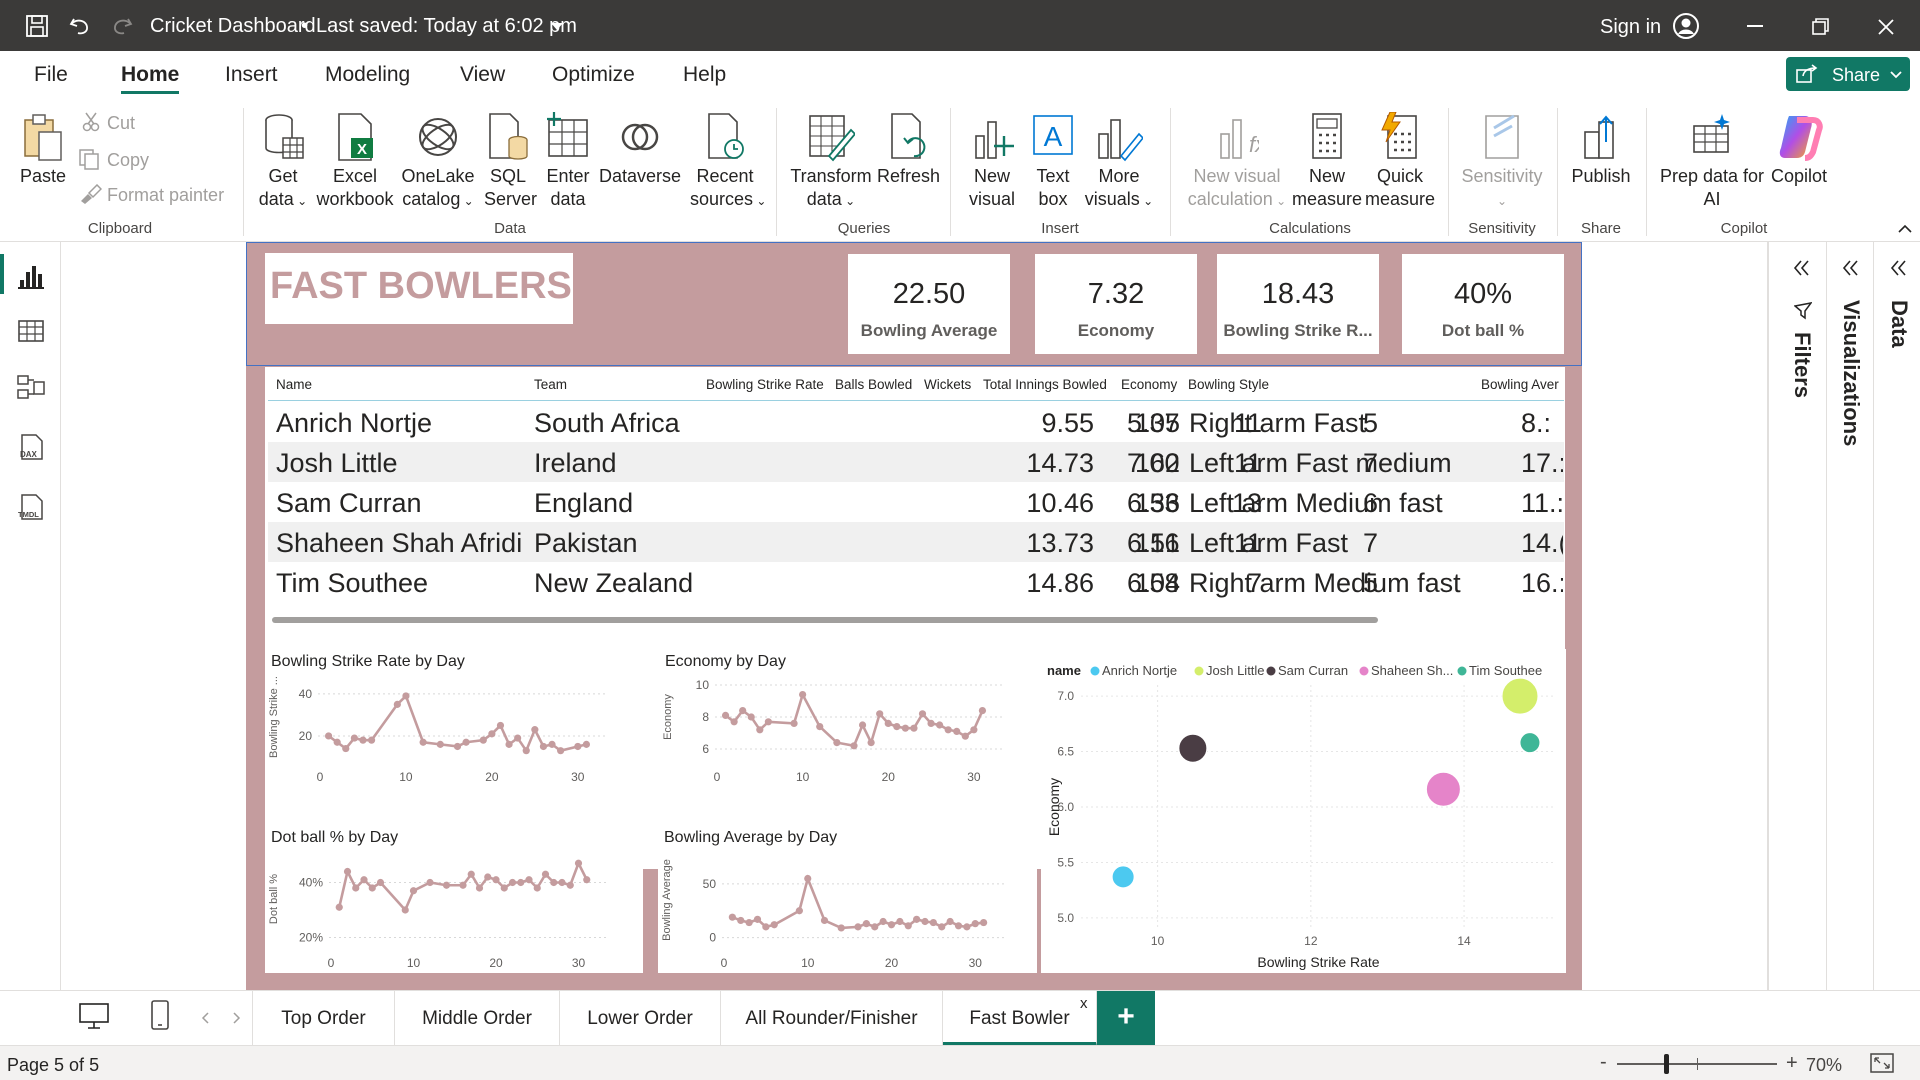  I want to click on dax-query-view-icon: DAX, so click(31, 447).